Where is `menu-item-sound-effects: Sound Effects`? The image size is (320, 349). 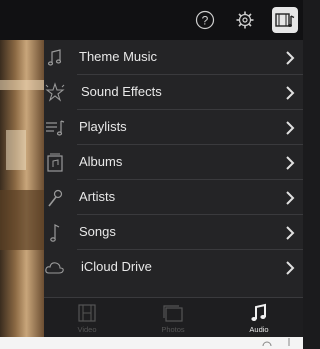 menu-item-sound-effects: Sound Effects is located at coordinates (173, 92).